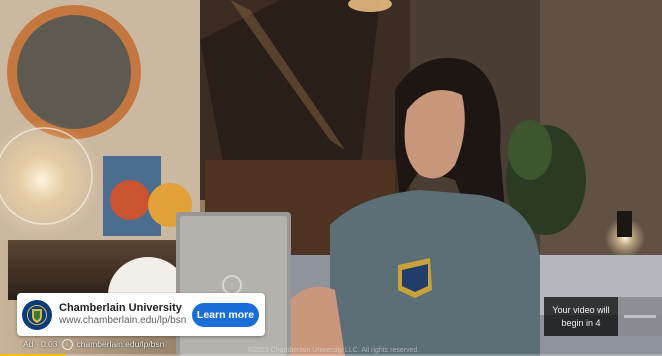  Describe the element at coordinates (67, 344) in the screenshot. I see `info-icon: i` at that location.